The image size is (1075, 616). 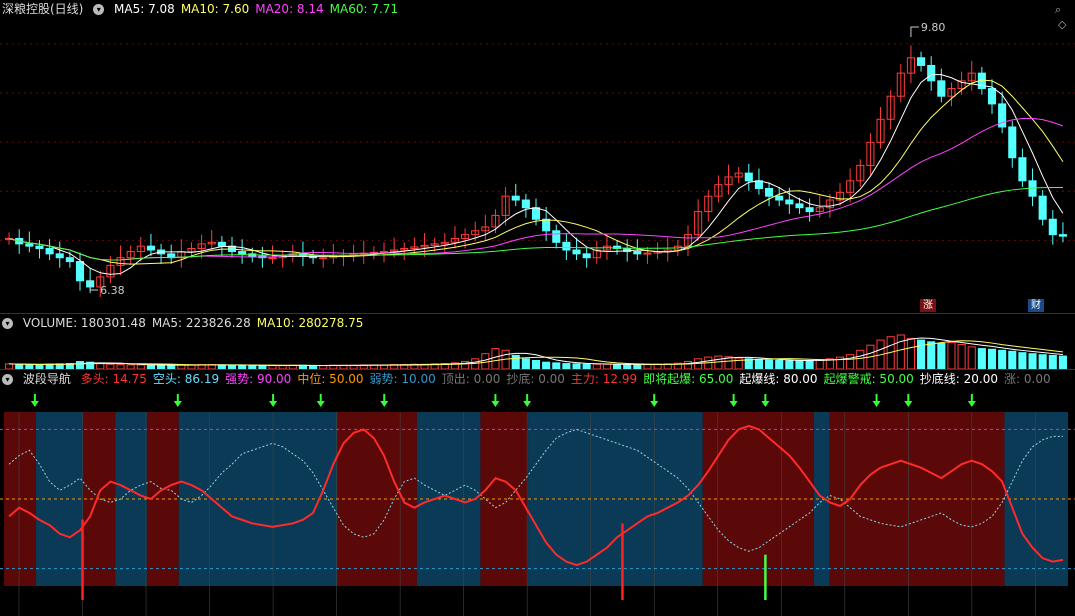 I want to click on indicator-legend-item-7: 主力: 12.99, so click(x=604, y=379).